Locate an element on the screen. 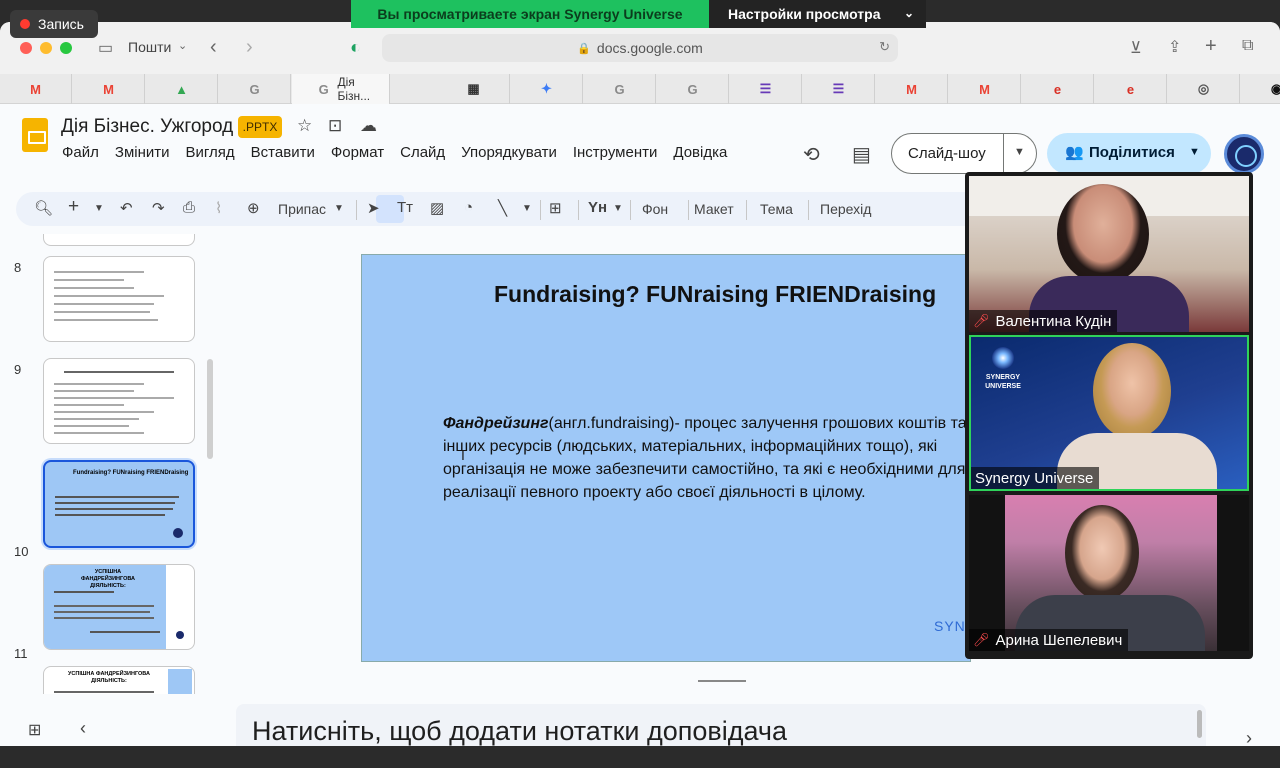  filmstrip-scrollbar is located at coordinates (210, 409).